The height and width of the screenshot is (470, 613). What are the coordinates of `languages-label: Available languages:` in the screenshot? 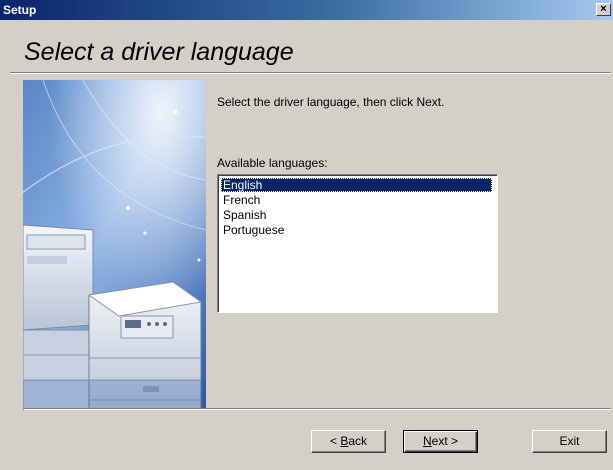 It's located at (272, 163).